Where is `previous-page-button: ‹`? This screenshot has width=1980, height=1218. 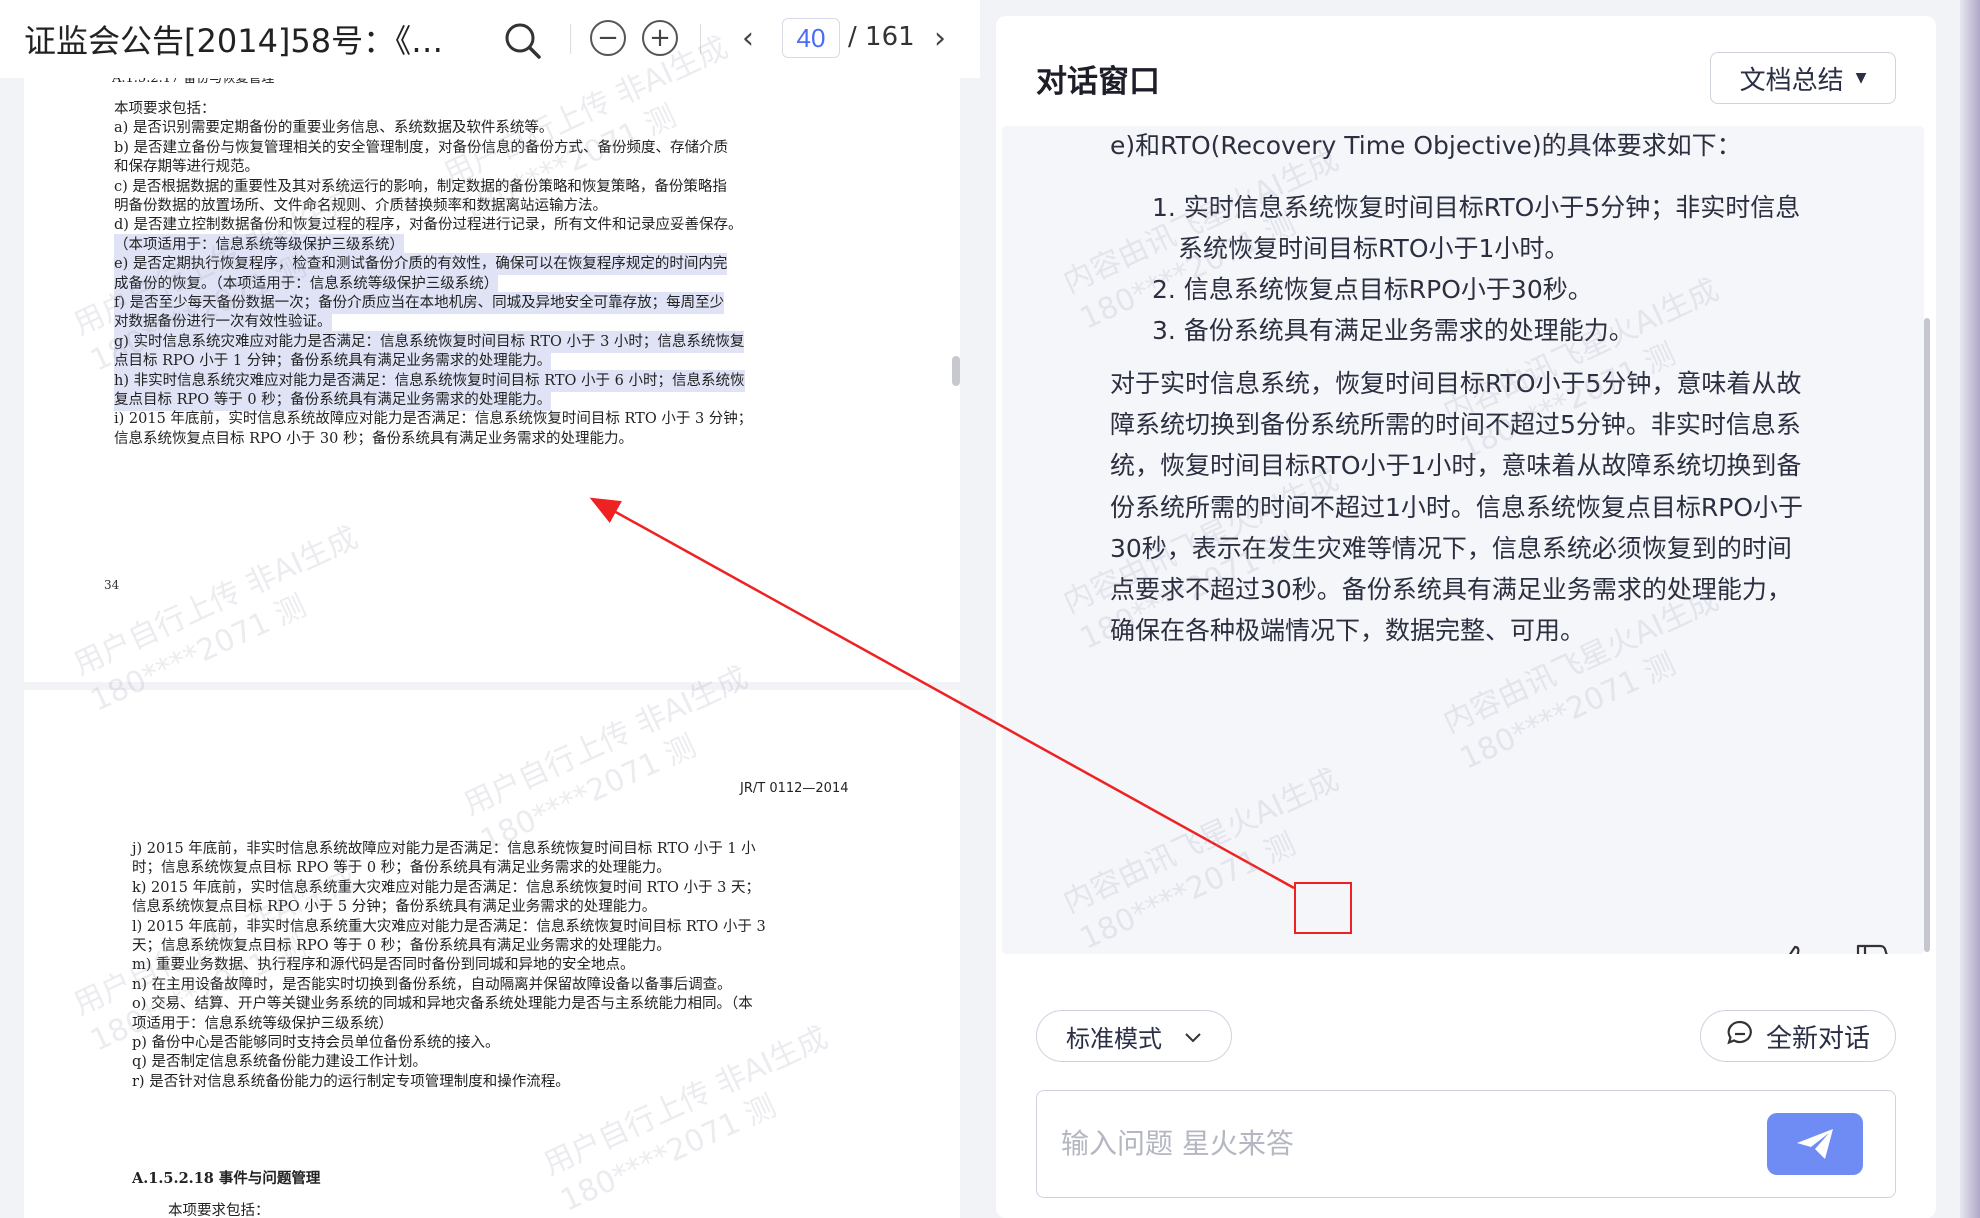
previous-page-button: ‹ is located at coordinates (748, 38).